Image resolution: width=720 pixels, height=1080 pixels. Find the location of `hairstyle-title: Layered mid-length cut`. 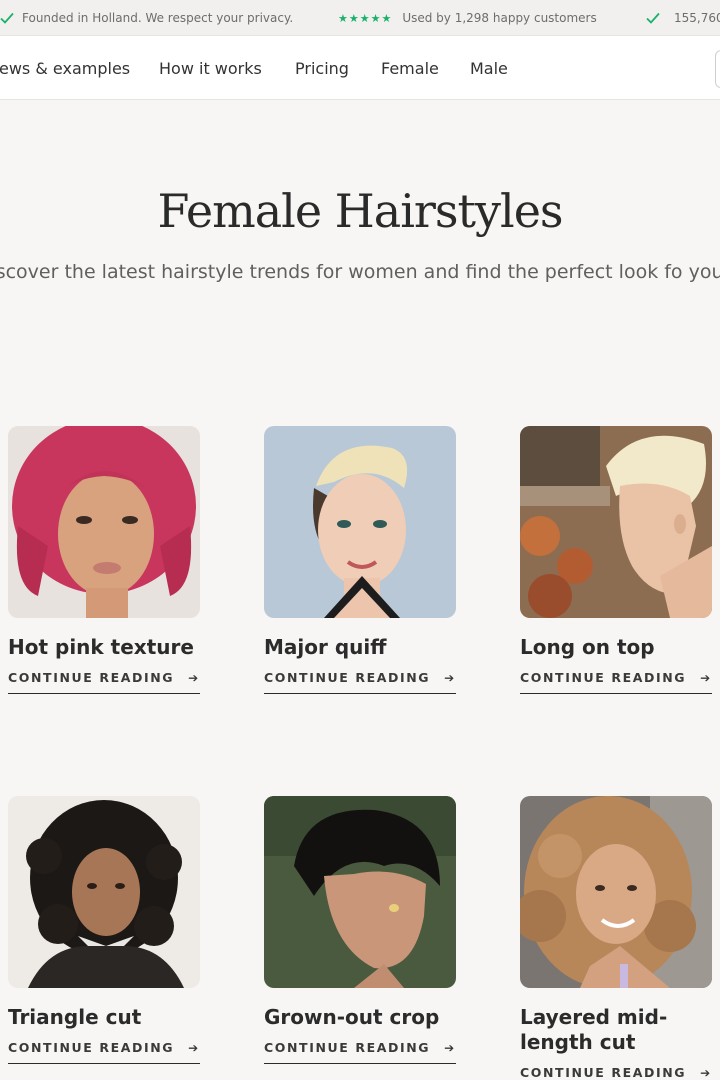

hairstyle-title: Layered mid-length cut is located at coordinates (616, 1030).